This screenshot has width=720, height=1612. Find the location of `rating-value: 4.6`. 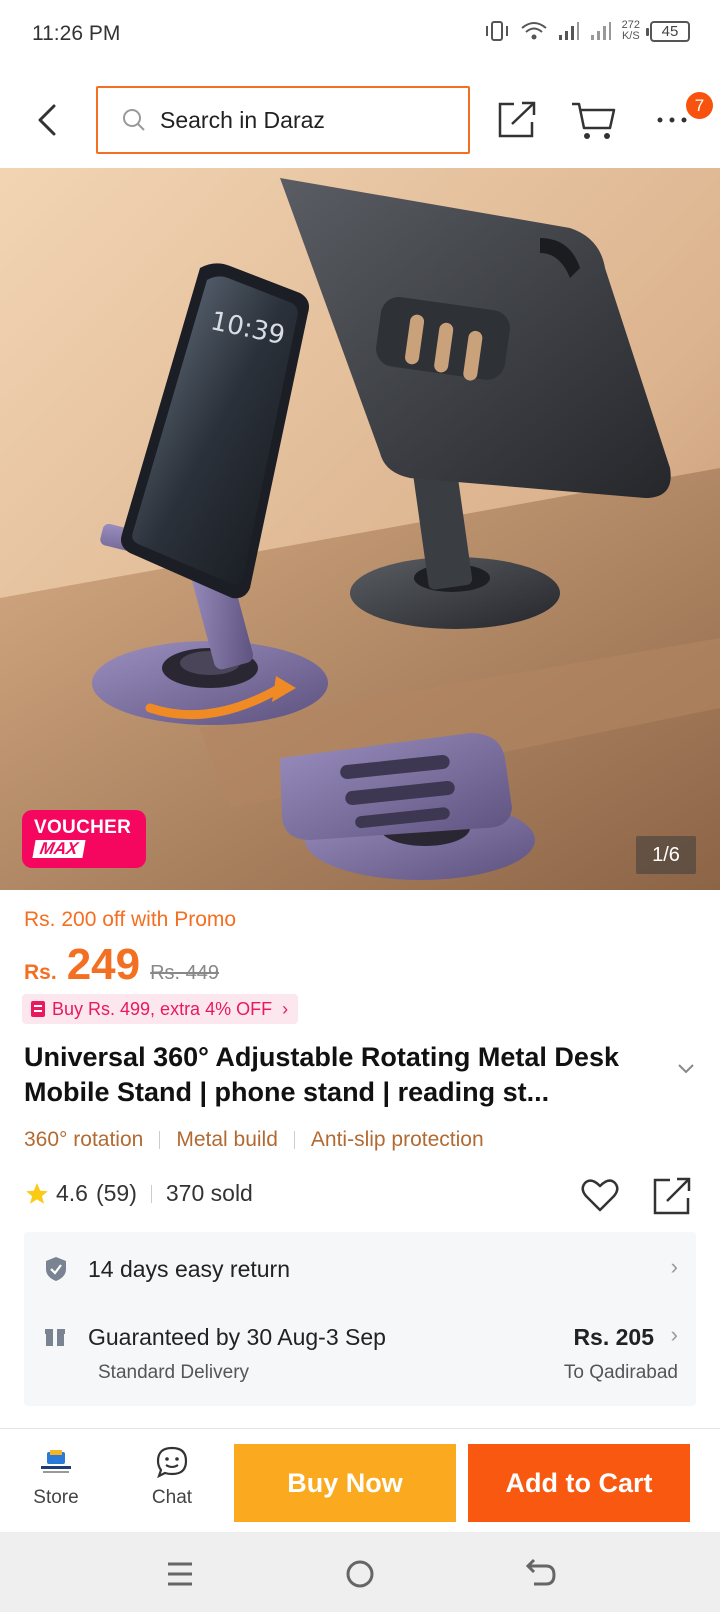

rating-value: 4.6 is located at coordinates (72, 1193).